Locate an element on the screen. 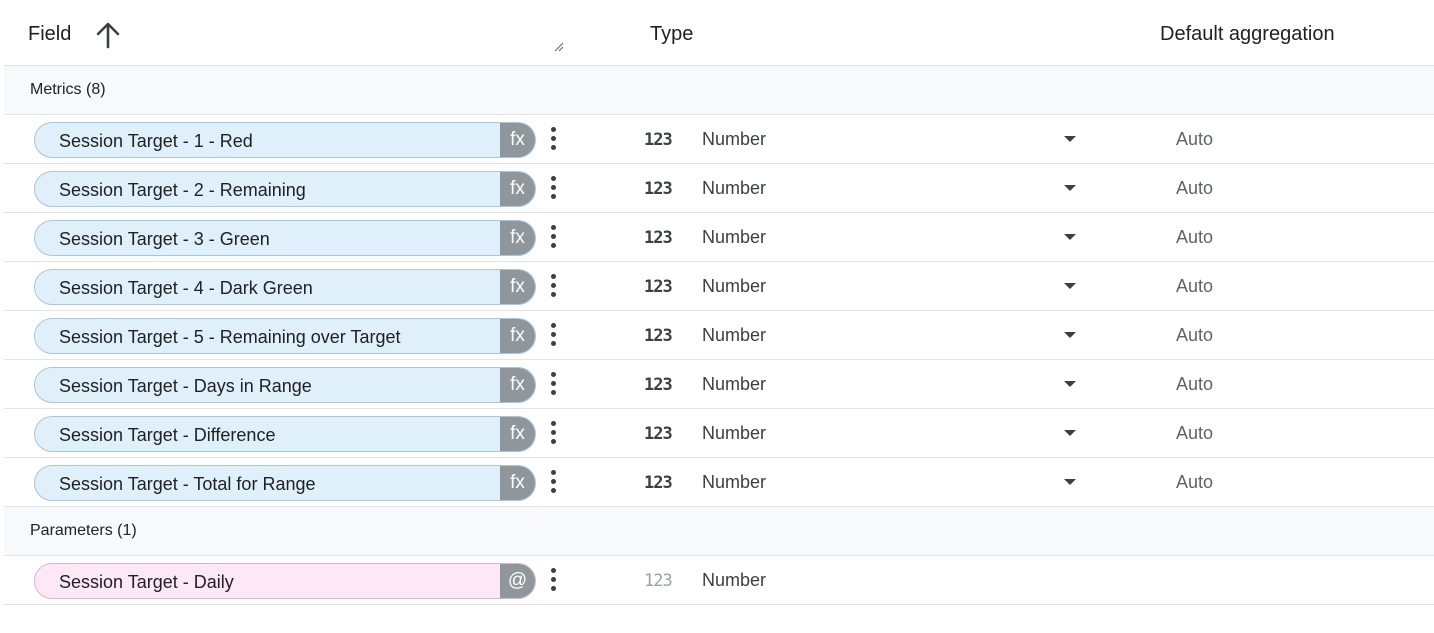  field-name: Session Target - 3 - Green is located at coordinates (164, 239).